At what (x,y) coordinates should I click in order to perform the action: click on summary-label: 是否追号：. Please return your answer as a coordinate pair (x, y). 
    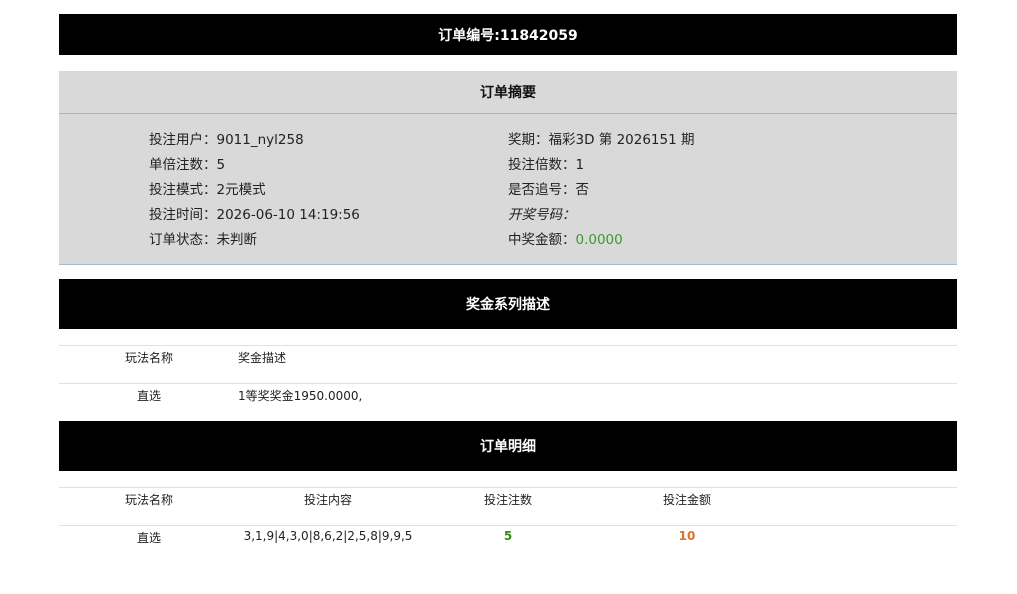
    Looking at the image, I should click on (542, 190).